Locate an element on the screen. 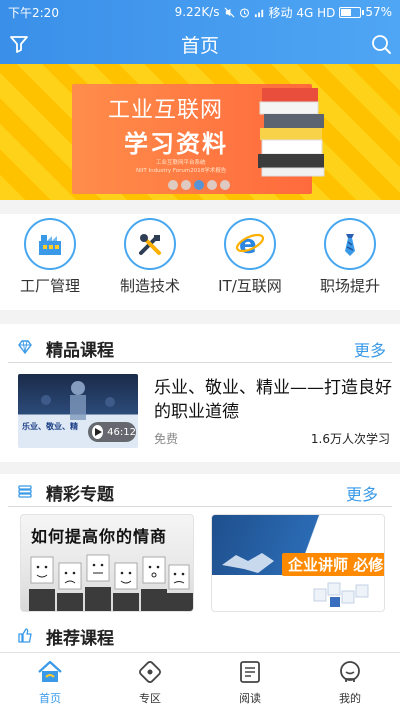 The height and width of the screenshot is (711, 400). browser-icon: e is located at coordinates (250, 244).